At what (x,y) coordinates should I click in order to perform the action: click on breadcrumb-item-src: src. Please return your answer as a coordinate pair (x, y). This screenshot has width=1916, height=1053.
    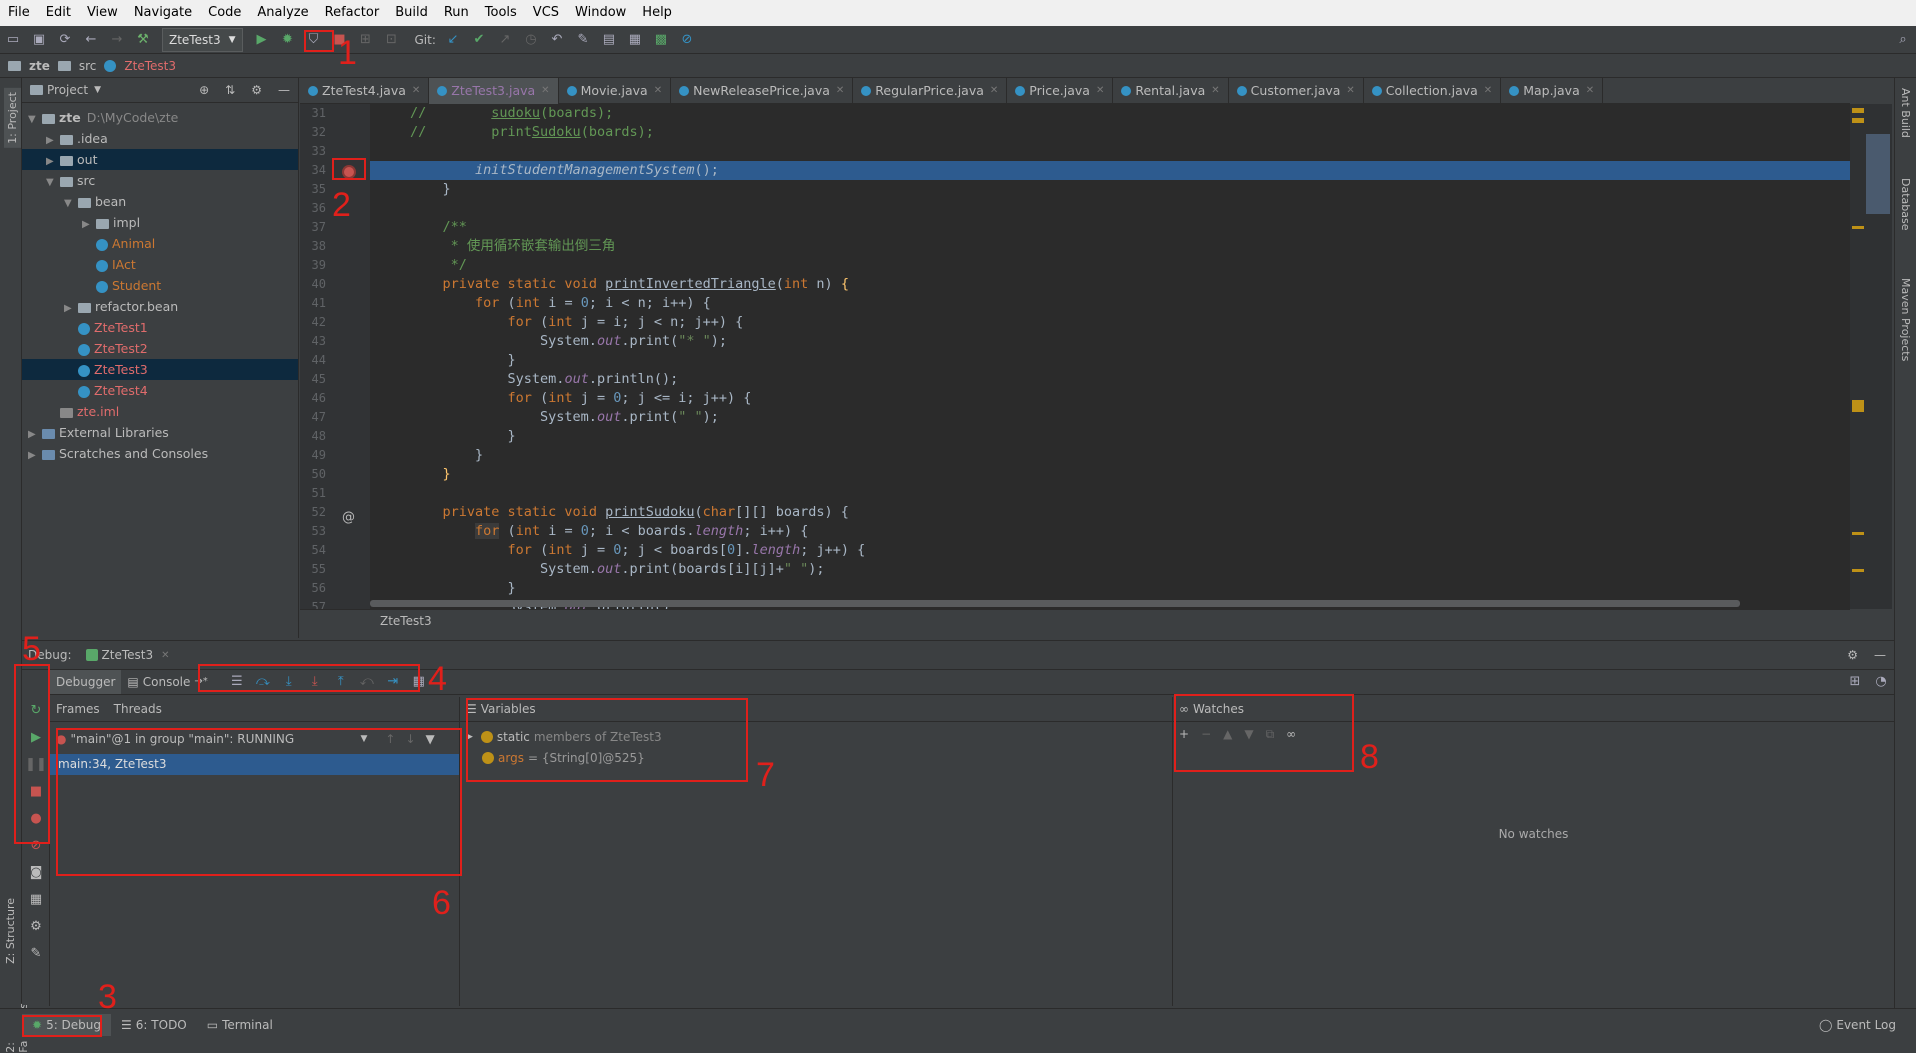
    Looking at the image, I should click on (88, 66).